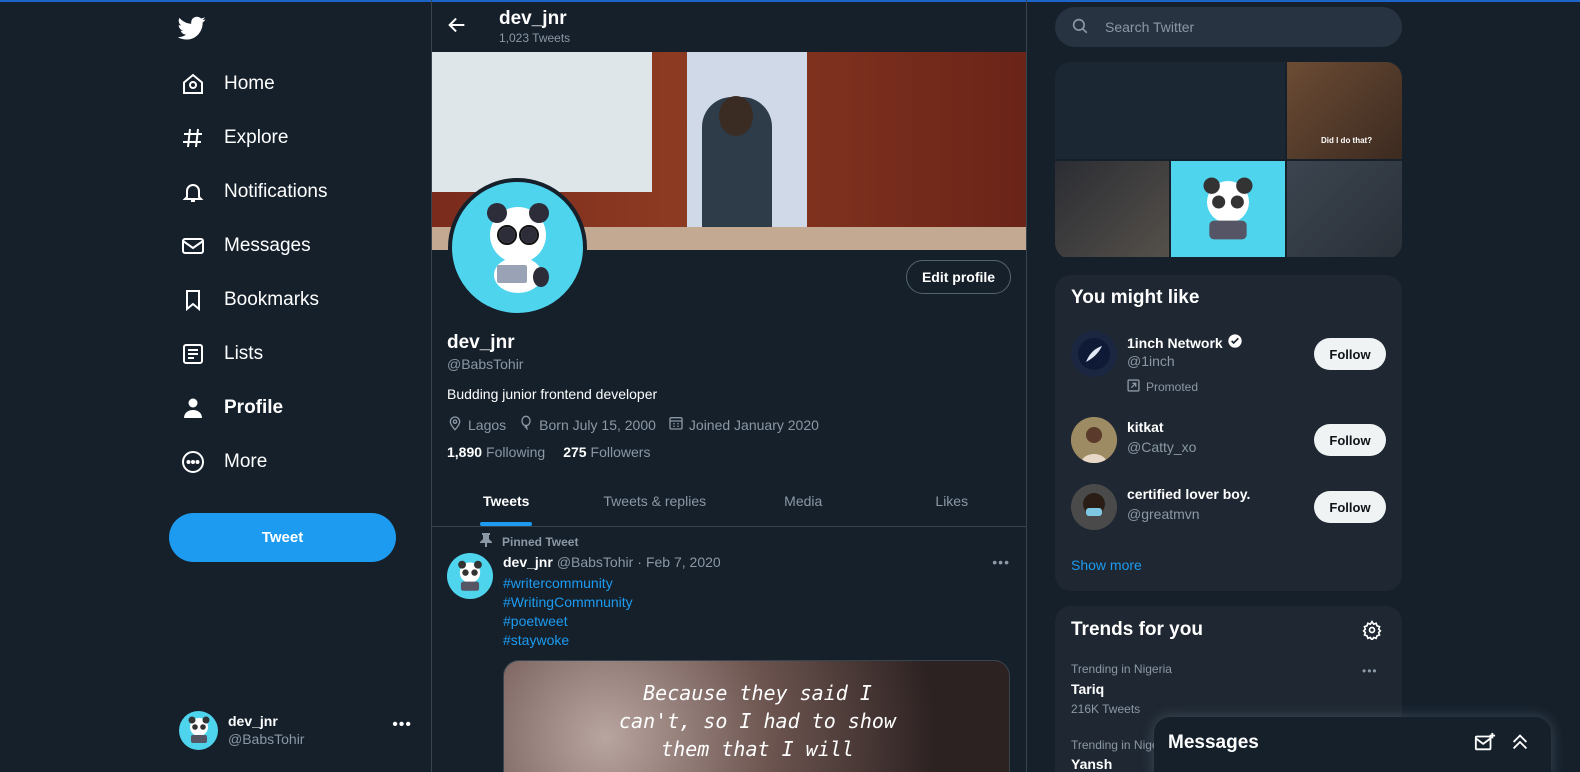 This screenshot has width=1580, height=772. I want to click on home-icon, so click(193, 84).